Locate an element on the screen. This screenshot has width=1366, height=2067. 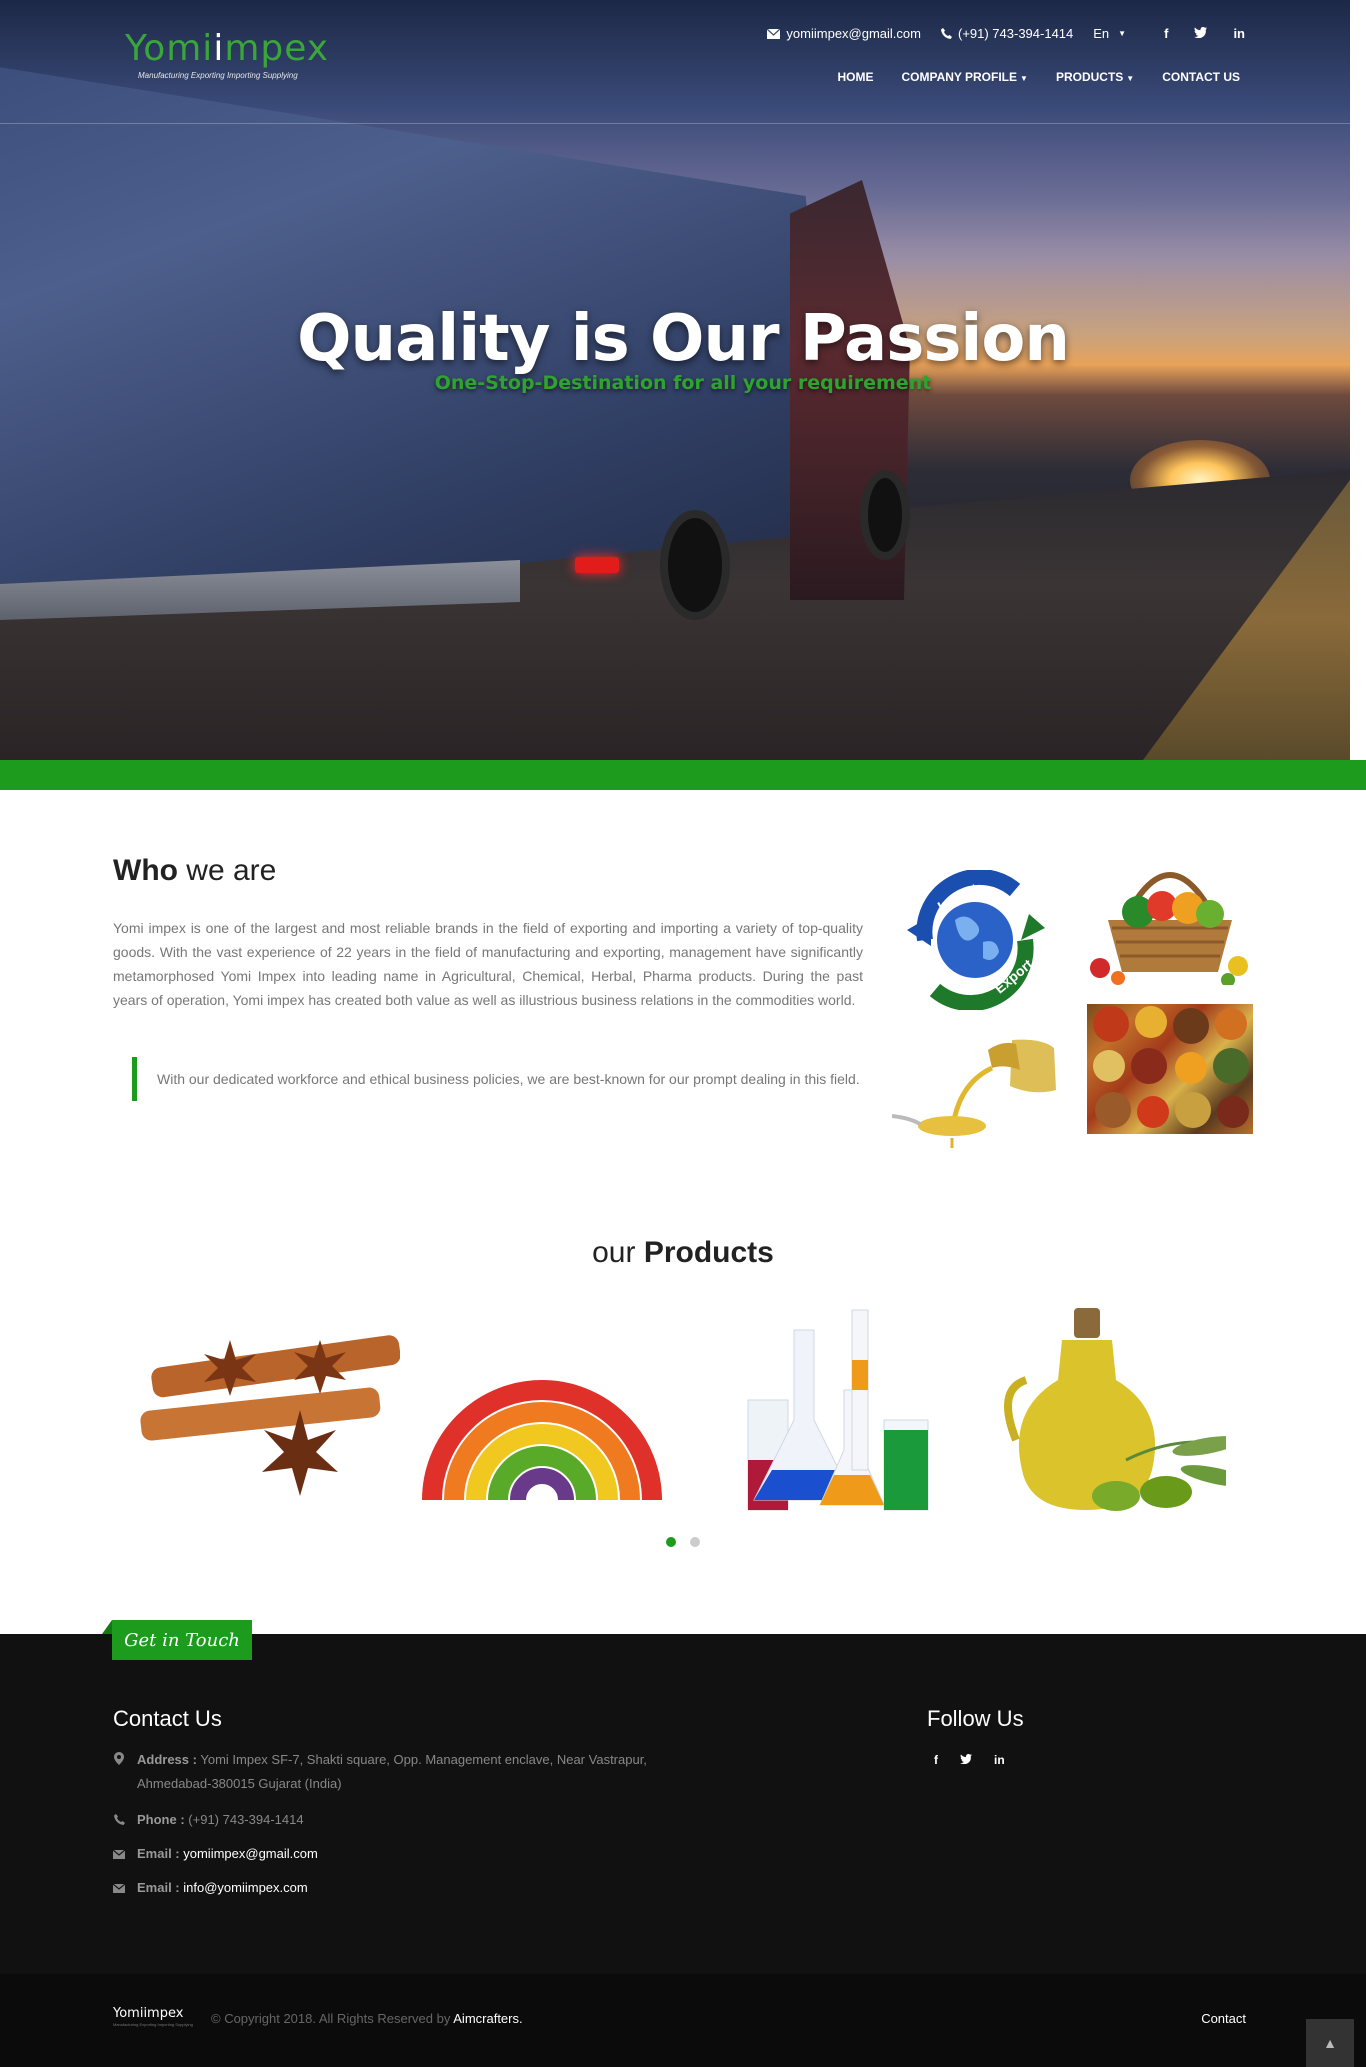
footer-social-links: f in is located at coordinates (969, 1760).